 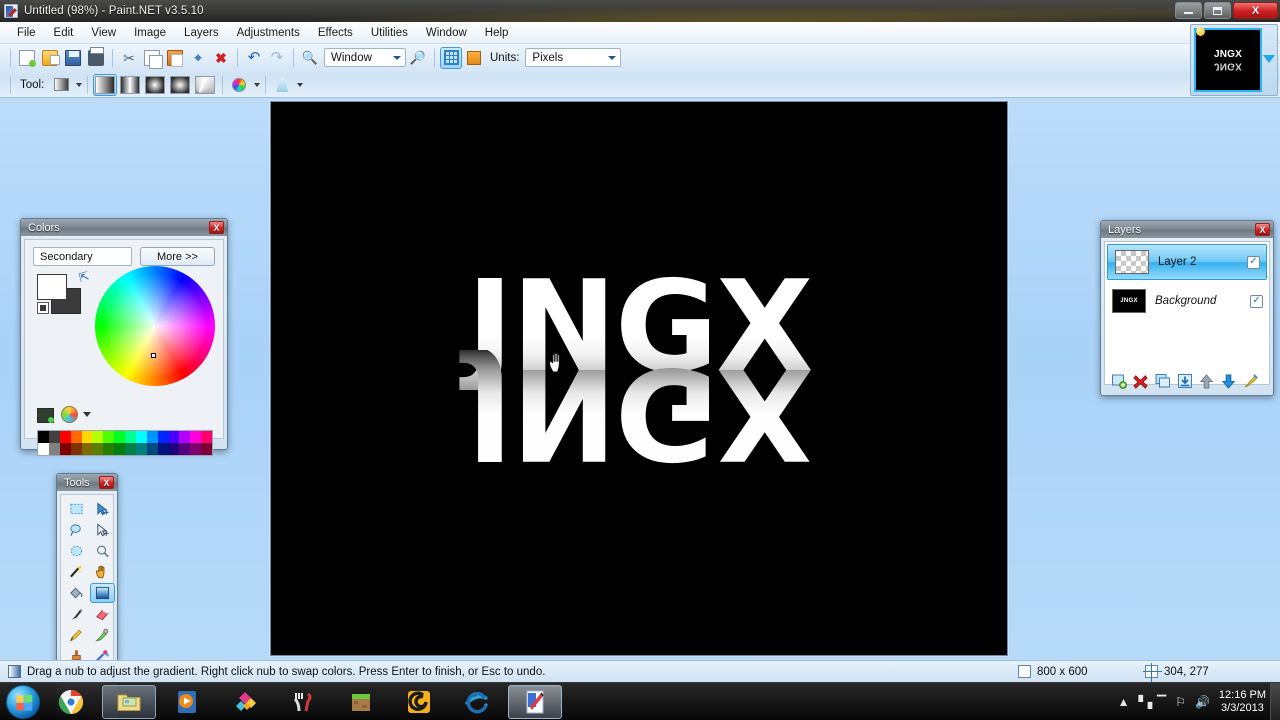 I want to click on menu-item-adjustments: Adjustments, so click(x=268, y=33).